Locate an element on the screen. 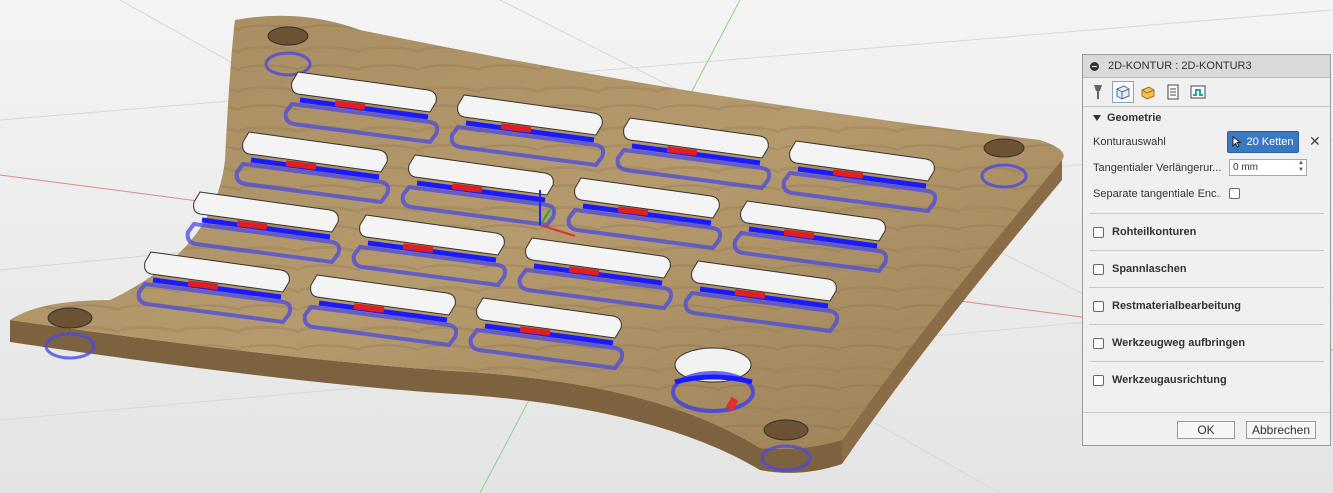 This screenshot has width=1333, height=493. werkzeugausrichtung-checkbox is located at coordinates (1098, 380).